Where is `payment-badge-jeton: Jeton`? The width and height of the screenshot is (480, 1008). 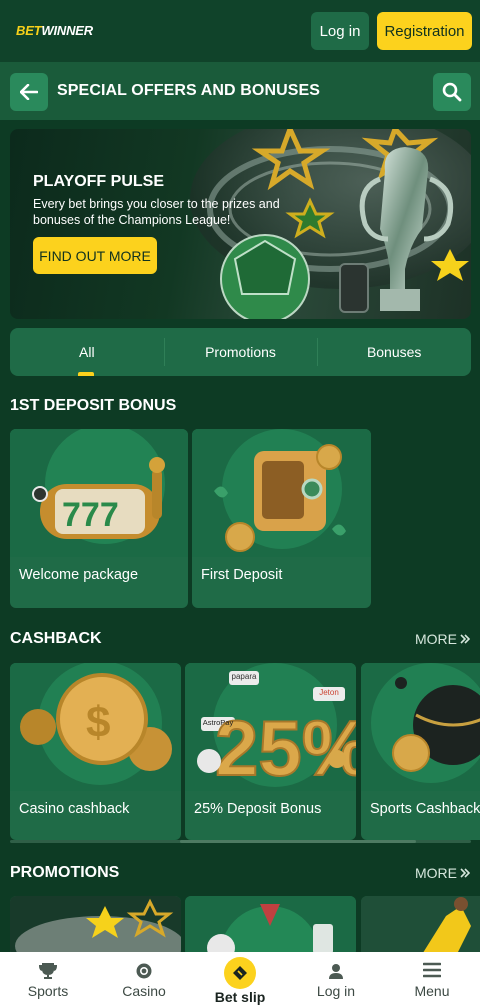 payment-badge-jeton: Jeton is located at coordinates (329, 692).